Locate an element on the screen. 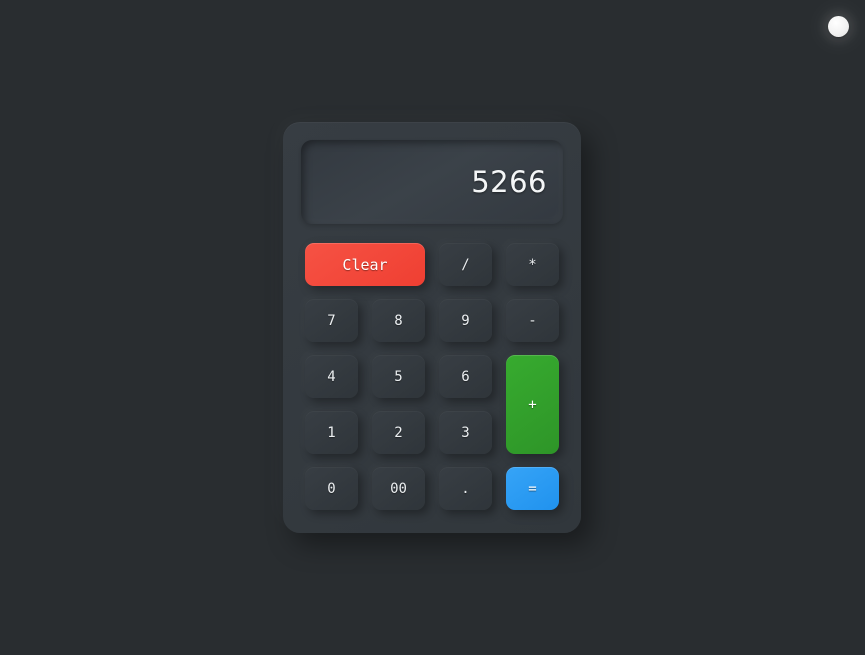 The image size is (865, 655). key-7: 7 is located at coordinates (331, 320).